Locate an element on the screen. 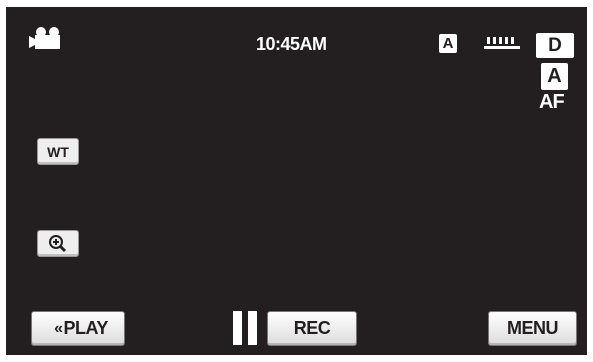  pause-icon is located at coordinates (246, 328).